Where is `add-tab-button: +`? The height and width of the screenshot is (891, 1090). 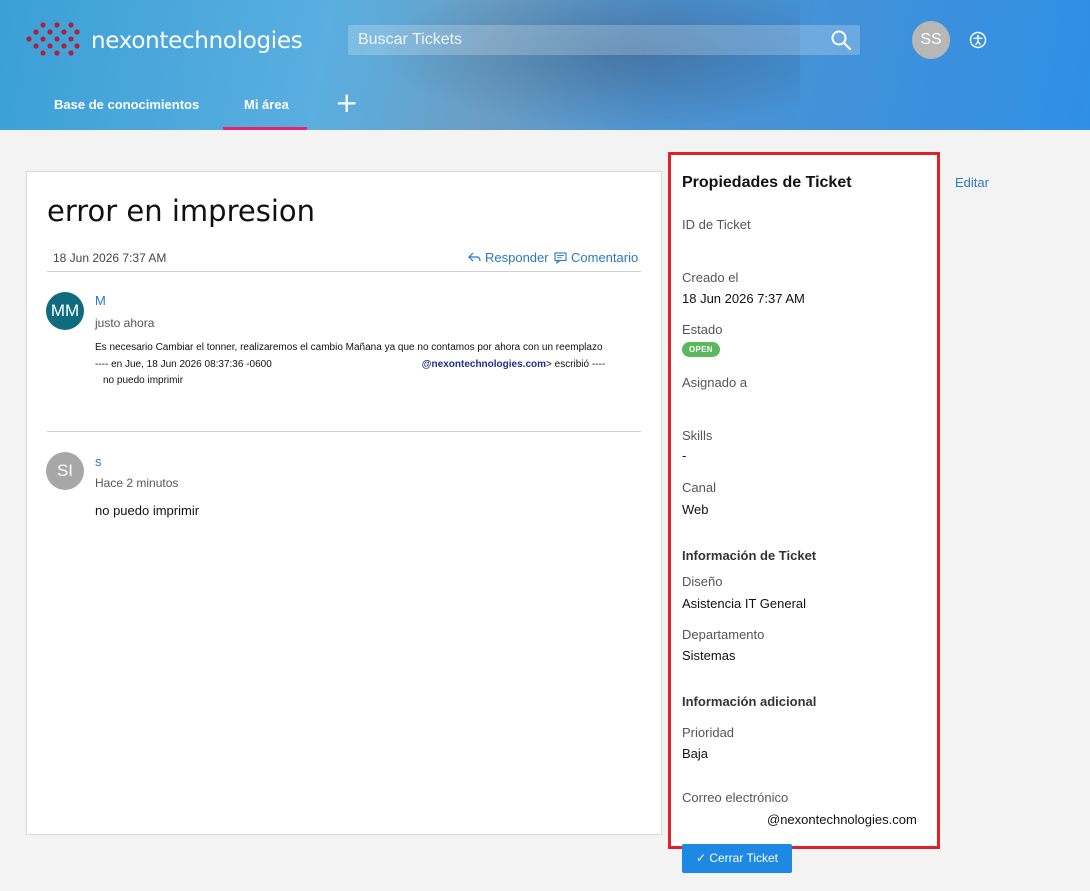 add-tab-button: + is located at coordinates (346, 103).